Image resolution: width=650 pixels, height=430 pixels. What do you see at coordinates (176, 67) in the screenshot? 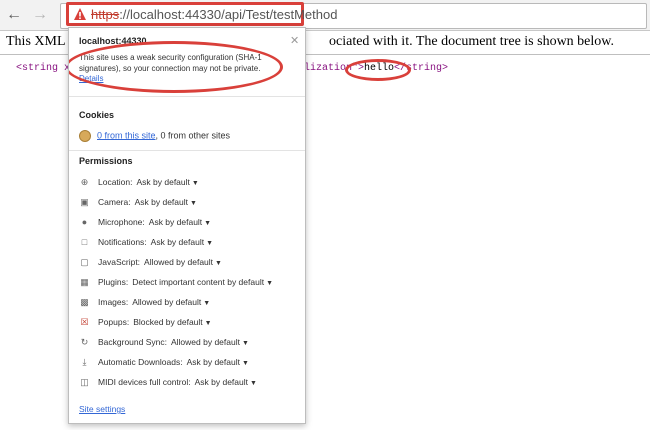
I see `message-highlight-ellipse` at bounding box center [176, 67].